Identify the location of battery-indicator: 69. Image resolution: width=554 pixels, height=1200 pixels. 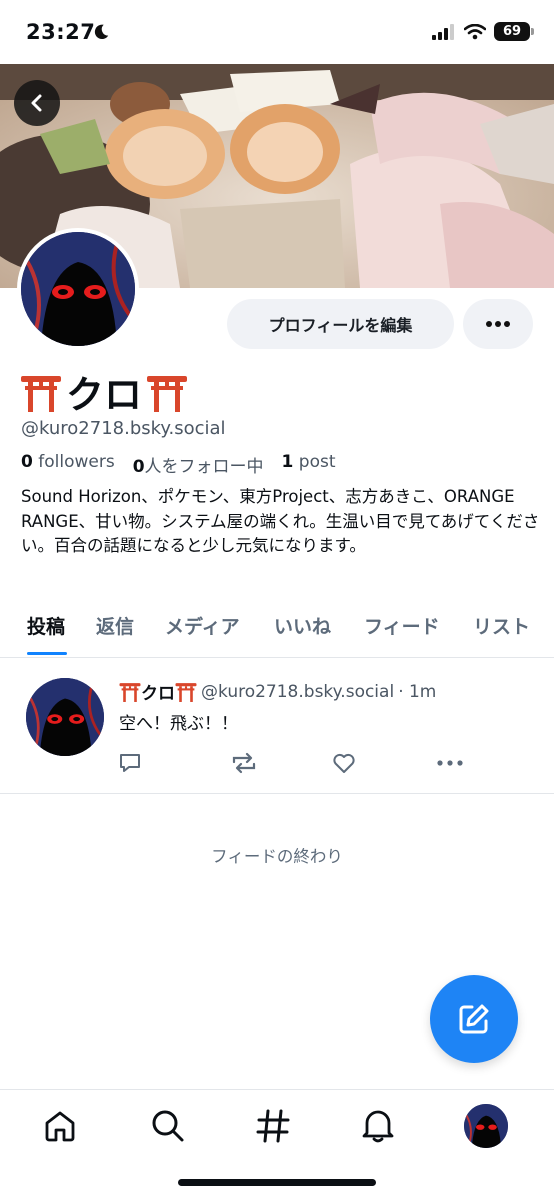
(514, 31).